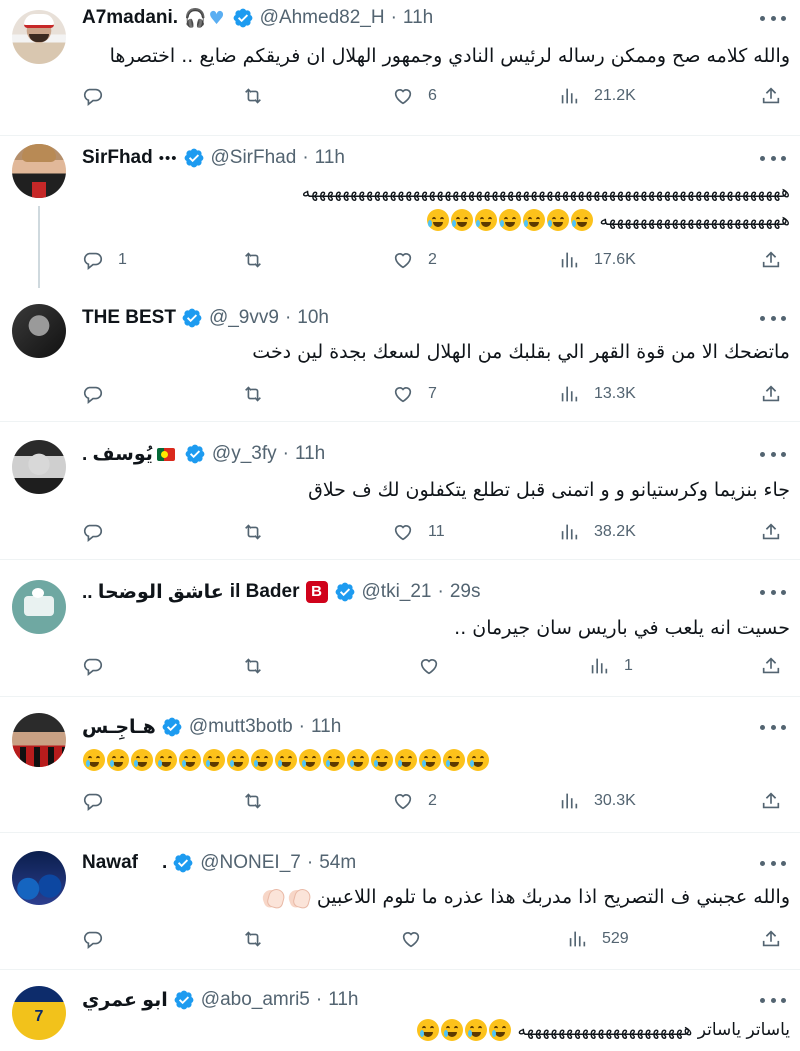  Describe the element at coordinates (192, 318) in the screenshot. I see `verified-badge-icon` at that location.